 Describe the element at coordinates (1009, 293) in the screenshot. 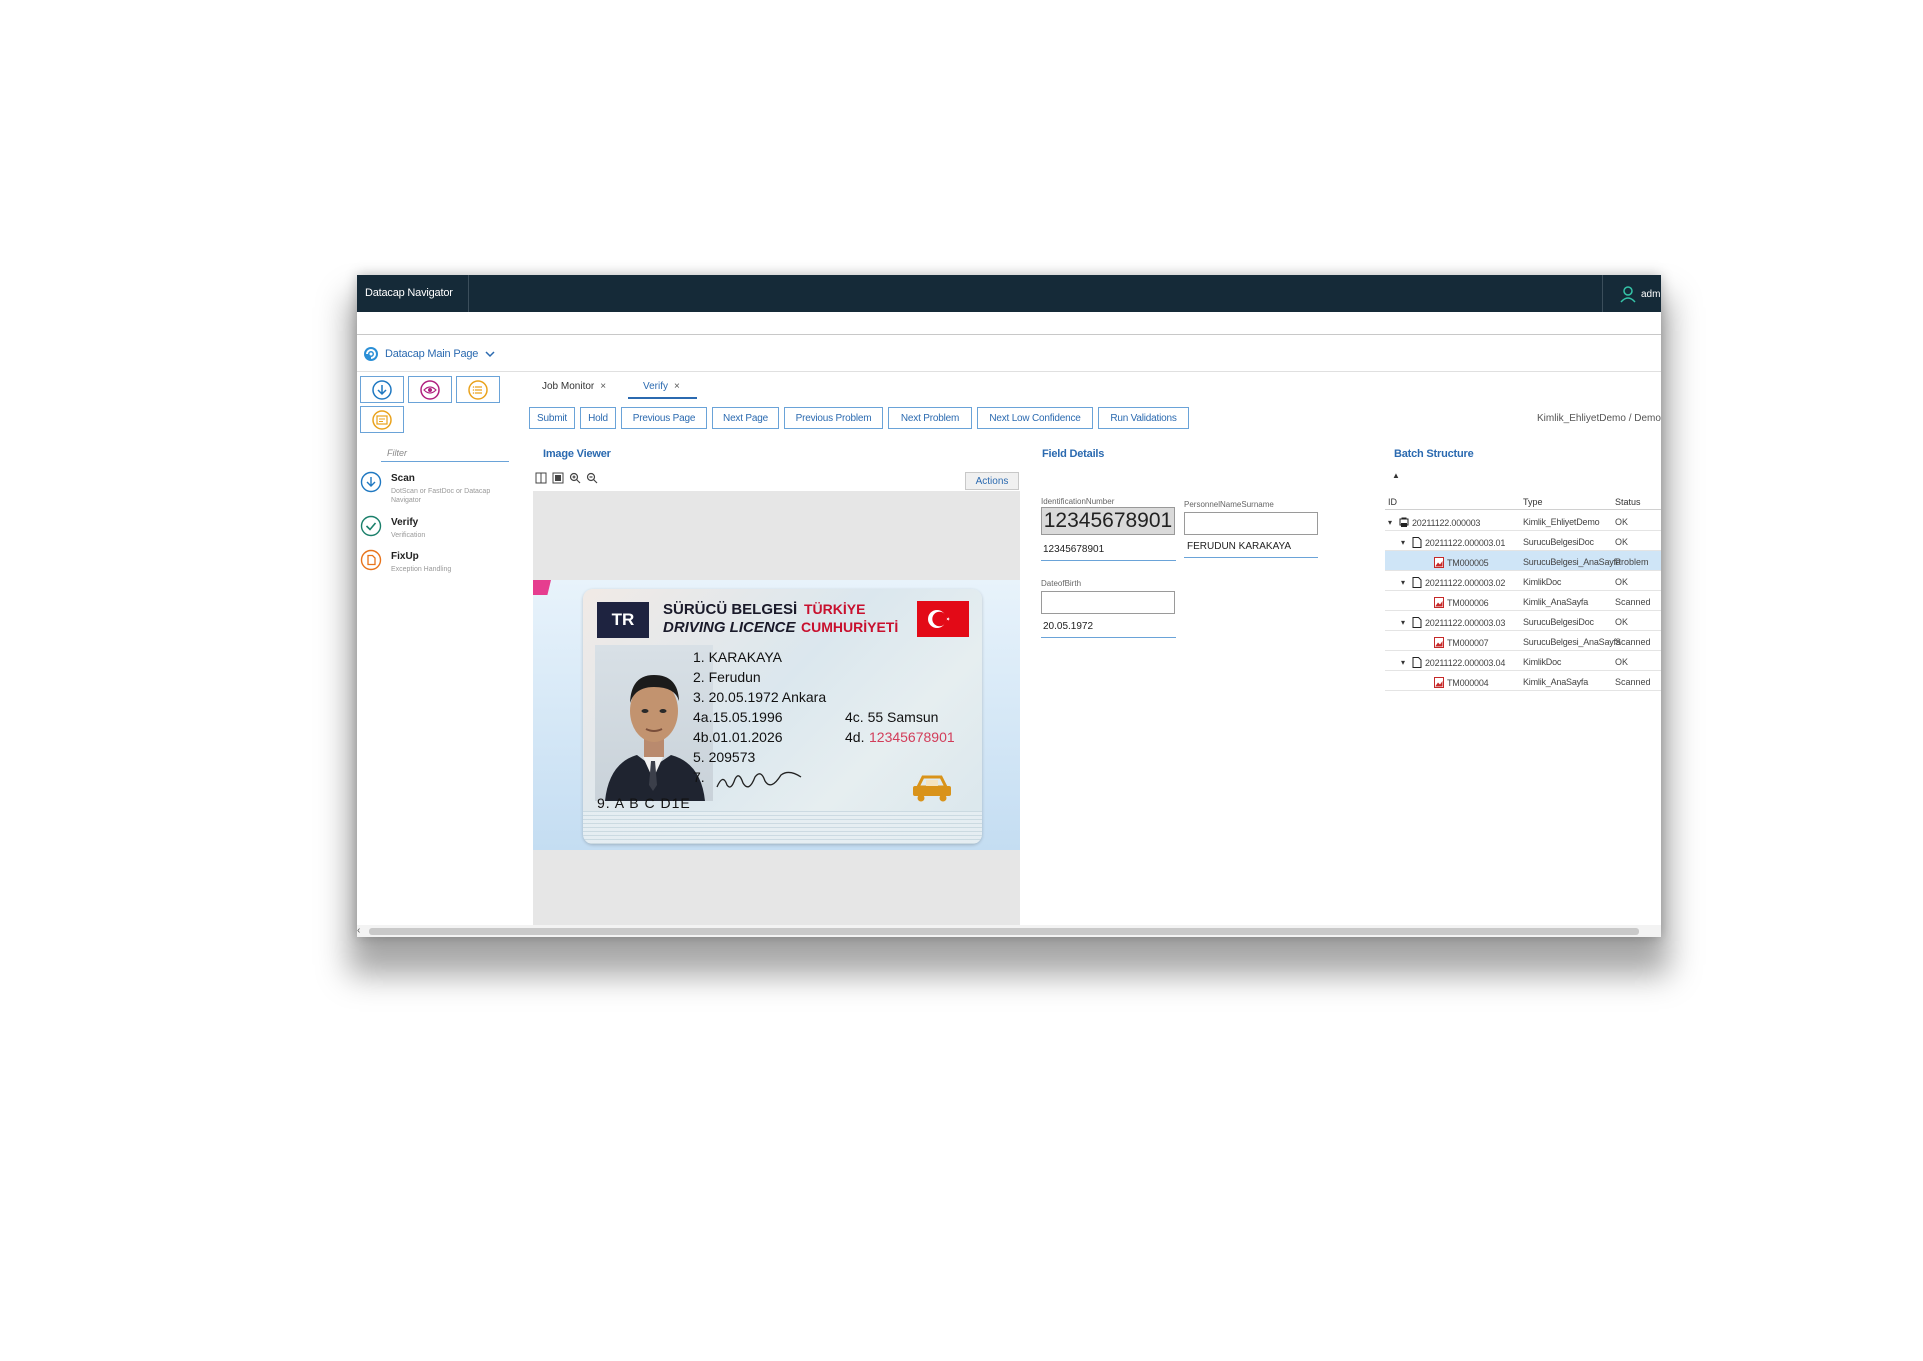

I see `top-bar: Datacap Navigator adm` at that location.